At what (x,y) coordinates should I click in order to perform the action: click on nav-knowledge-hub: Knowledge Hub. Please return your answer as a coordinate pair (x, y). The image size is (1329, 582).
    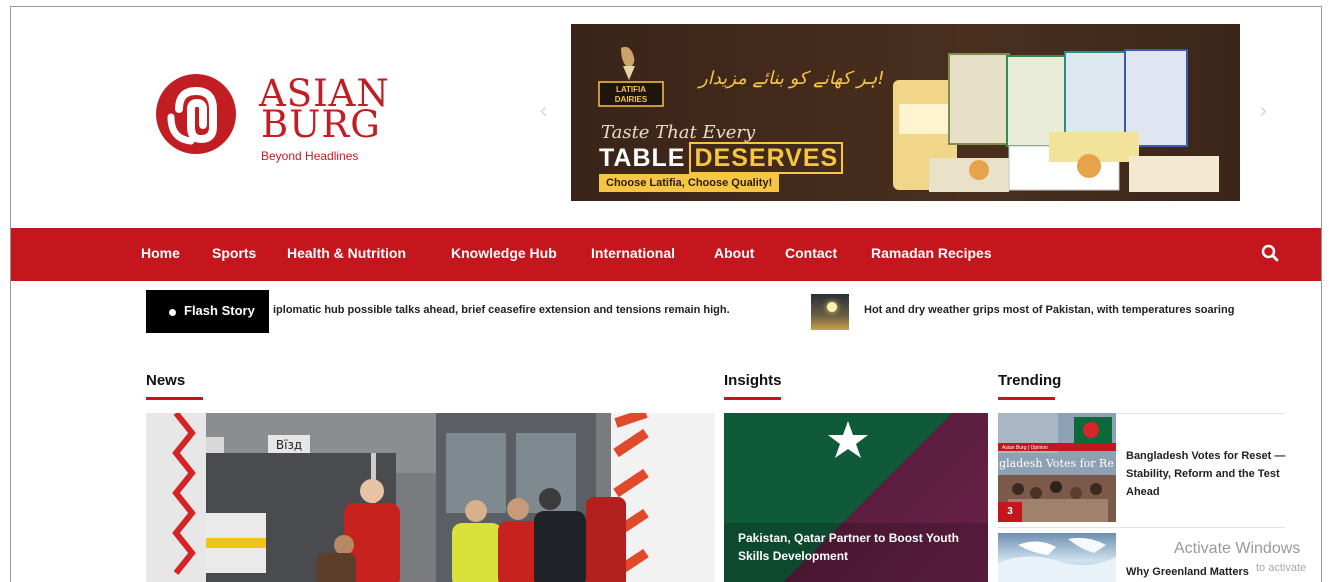
    Looking at the image, I should click on (504, 253).